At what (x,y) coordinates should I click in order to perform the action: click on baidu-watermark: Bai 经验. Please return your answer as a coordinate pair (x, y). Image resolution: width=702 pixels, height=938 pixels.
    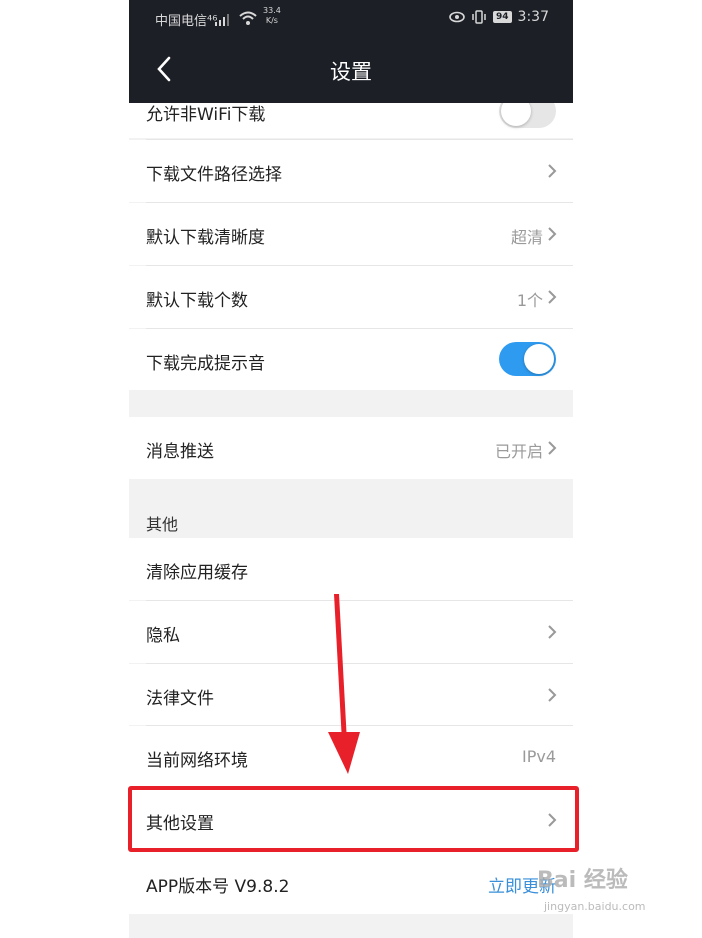
    Looking at the image, I should click on (582, 880).